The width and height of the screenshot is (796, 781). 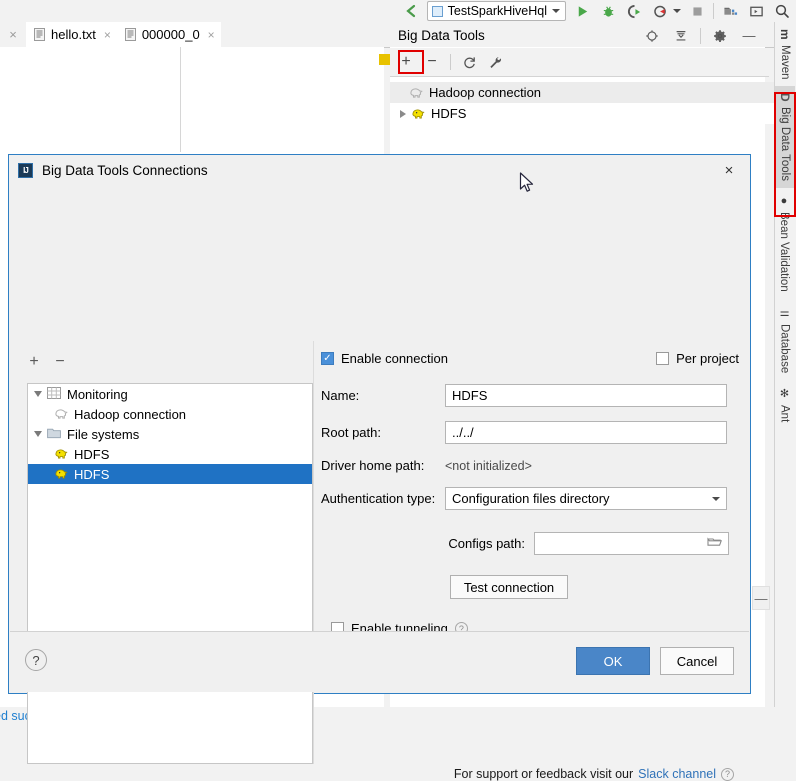 I want to click on root-path-input: ../../, so click(x=586, y=432).